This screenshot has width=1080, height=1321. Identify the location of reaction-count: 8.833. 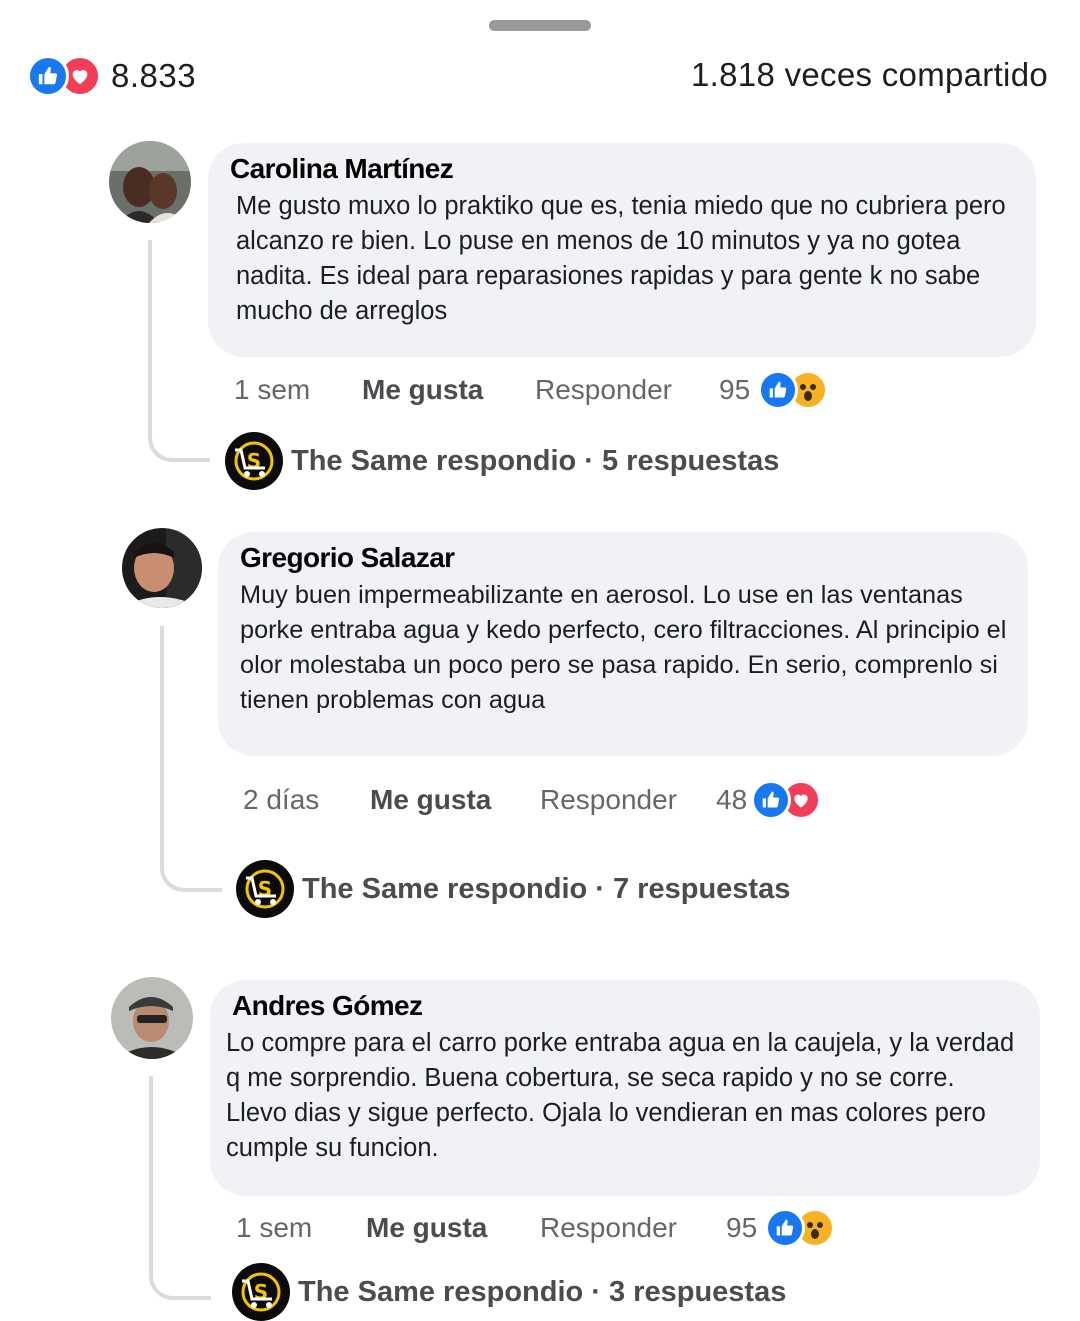
(154, 75).